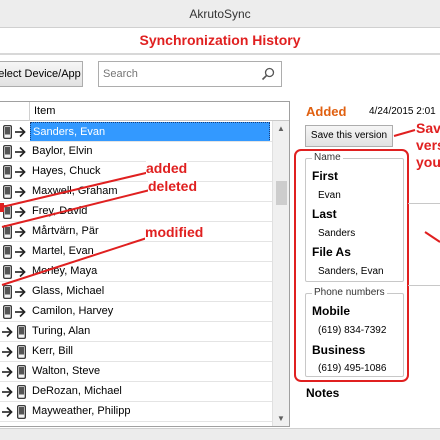 This screenshot has height=440, width=440. I want to click on list-item: Mayweather, Philipp, so click(136, 412).